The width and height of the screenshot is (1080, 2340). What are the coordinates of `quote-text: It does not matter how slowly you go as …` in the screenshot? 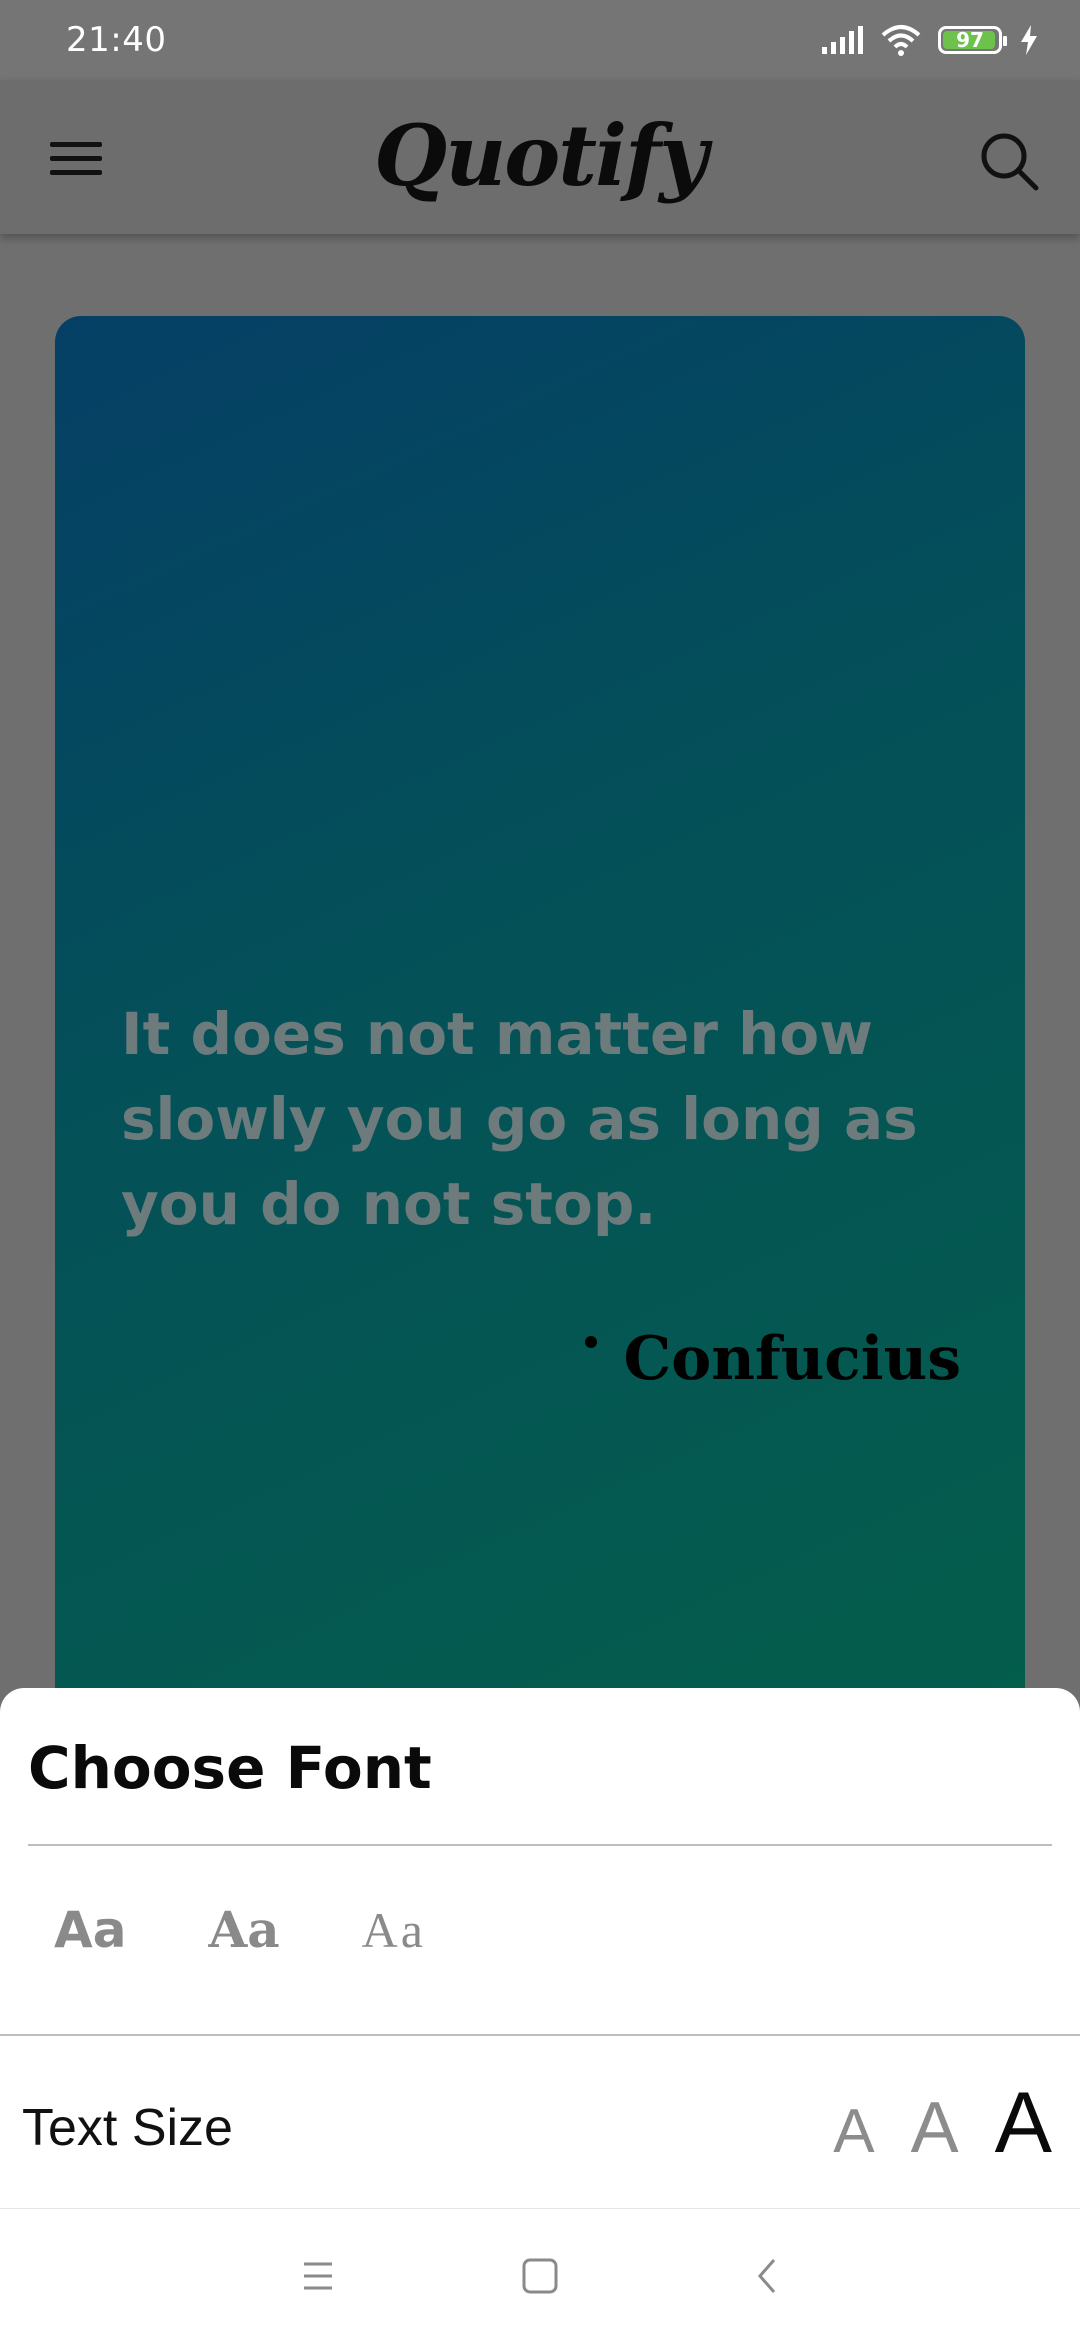 It's located at (519, 1119).